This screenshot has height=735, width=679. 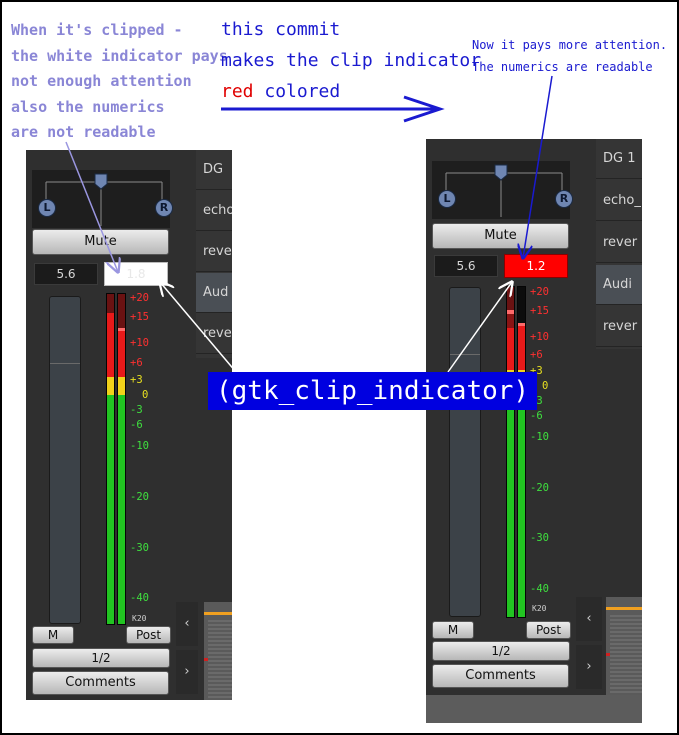 I want to click on plugin-list-before: DG echo reve Aud reve, so click(x=214, y=254).